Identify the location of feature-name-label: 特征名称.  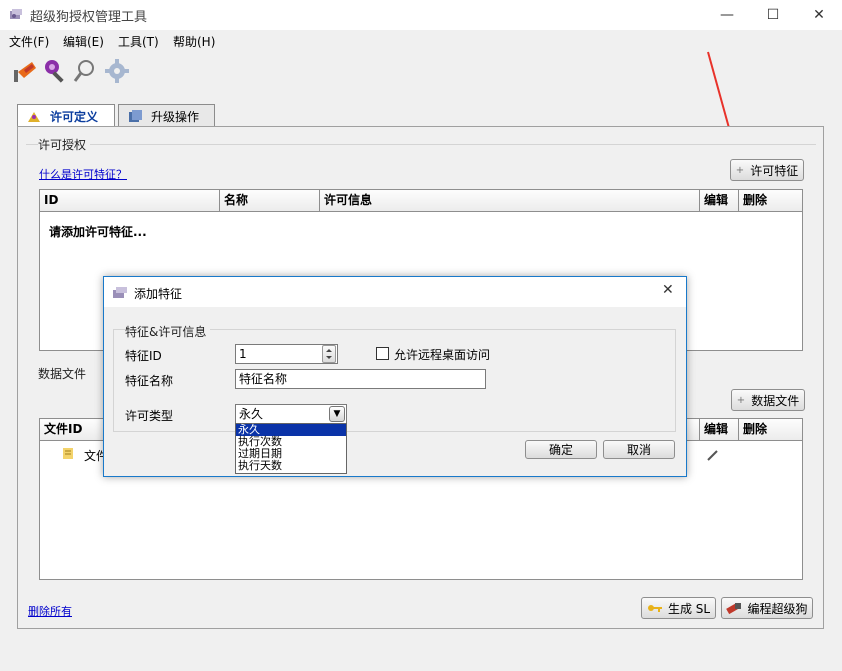
(149, 381).